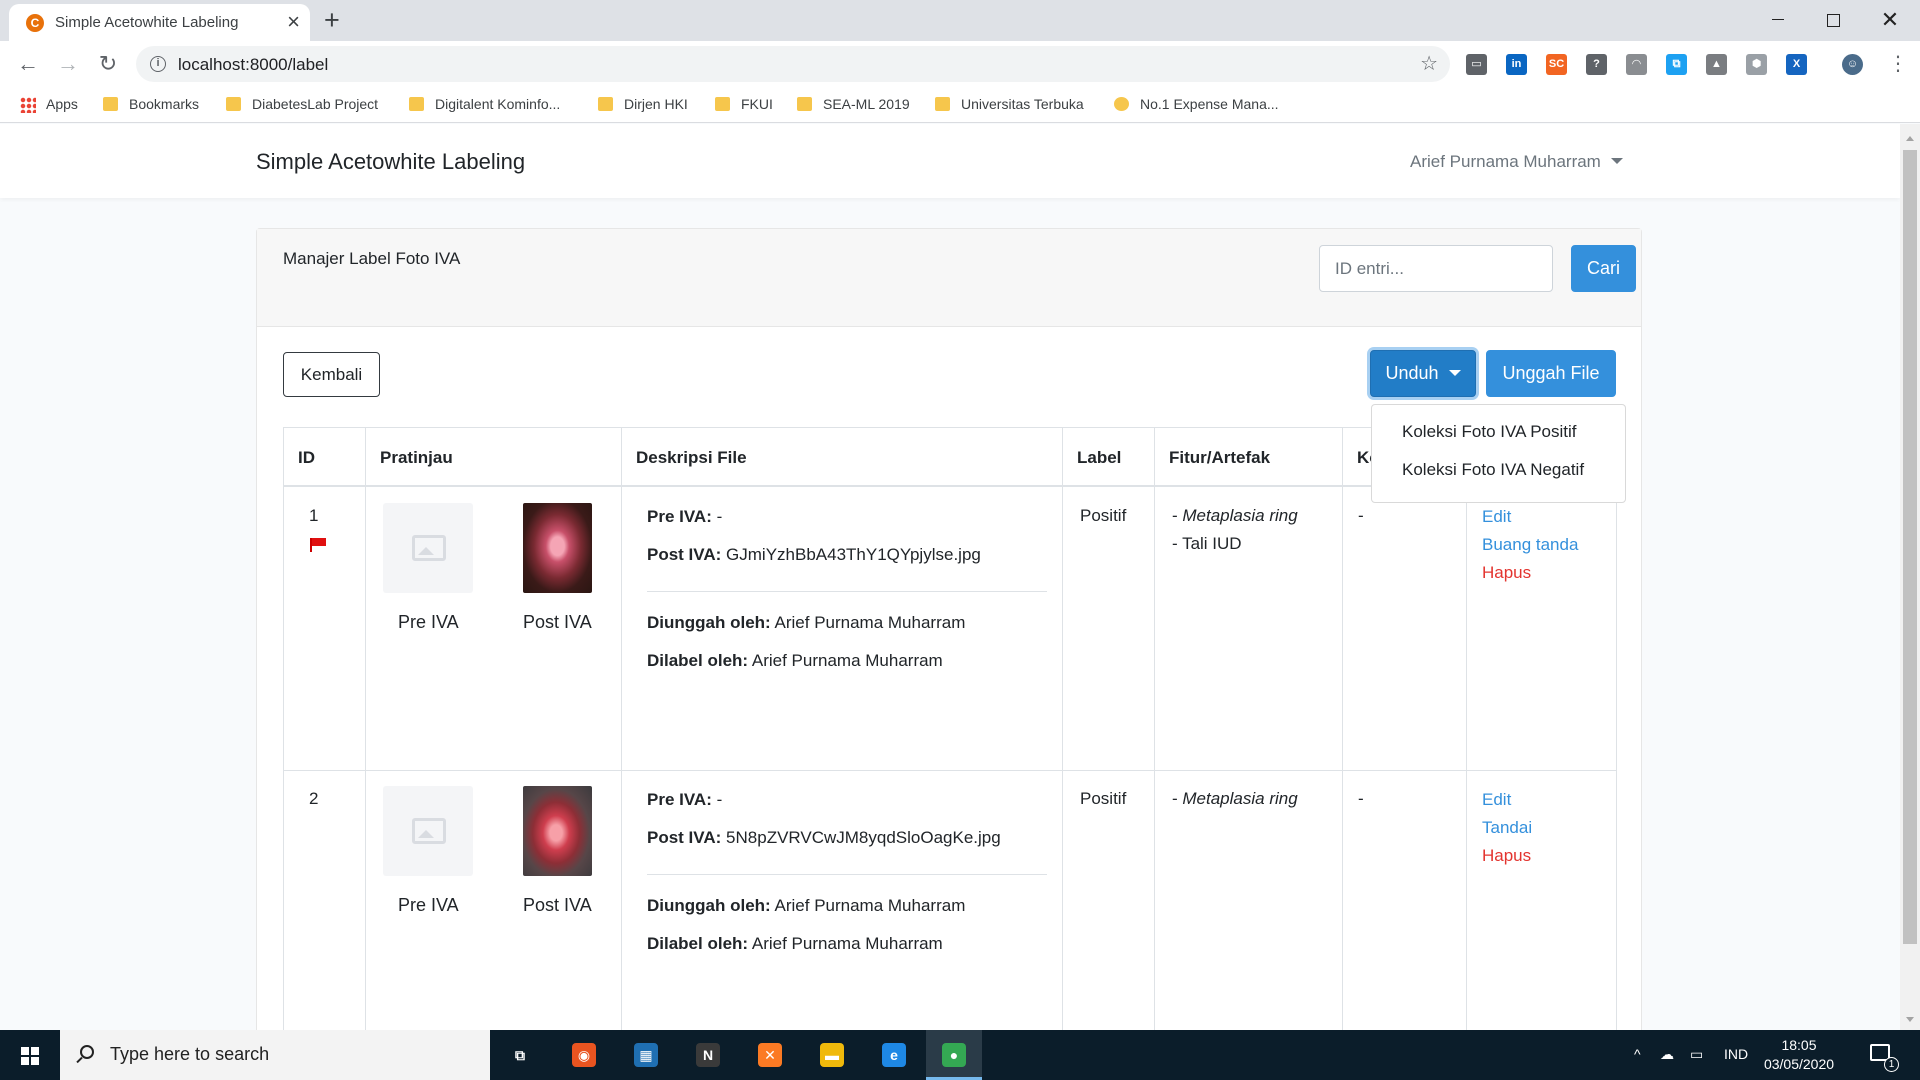 Image resolution: width=1920 pixels, height=1080 pixels. Describe the element at coordinates (1596, 64) in the screenshot. I see `help-extension-icon: ?` at that location.